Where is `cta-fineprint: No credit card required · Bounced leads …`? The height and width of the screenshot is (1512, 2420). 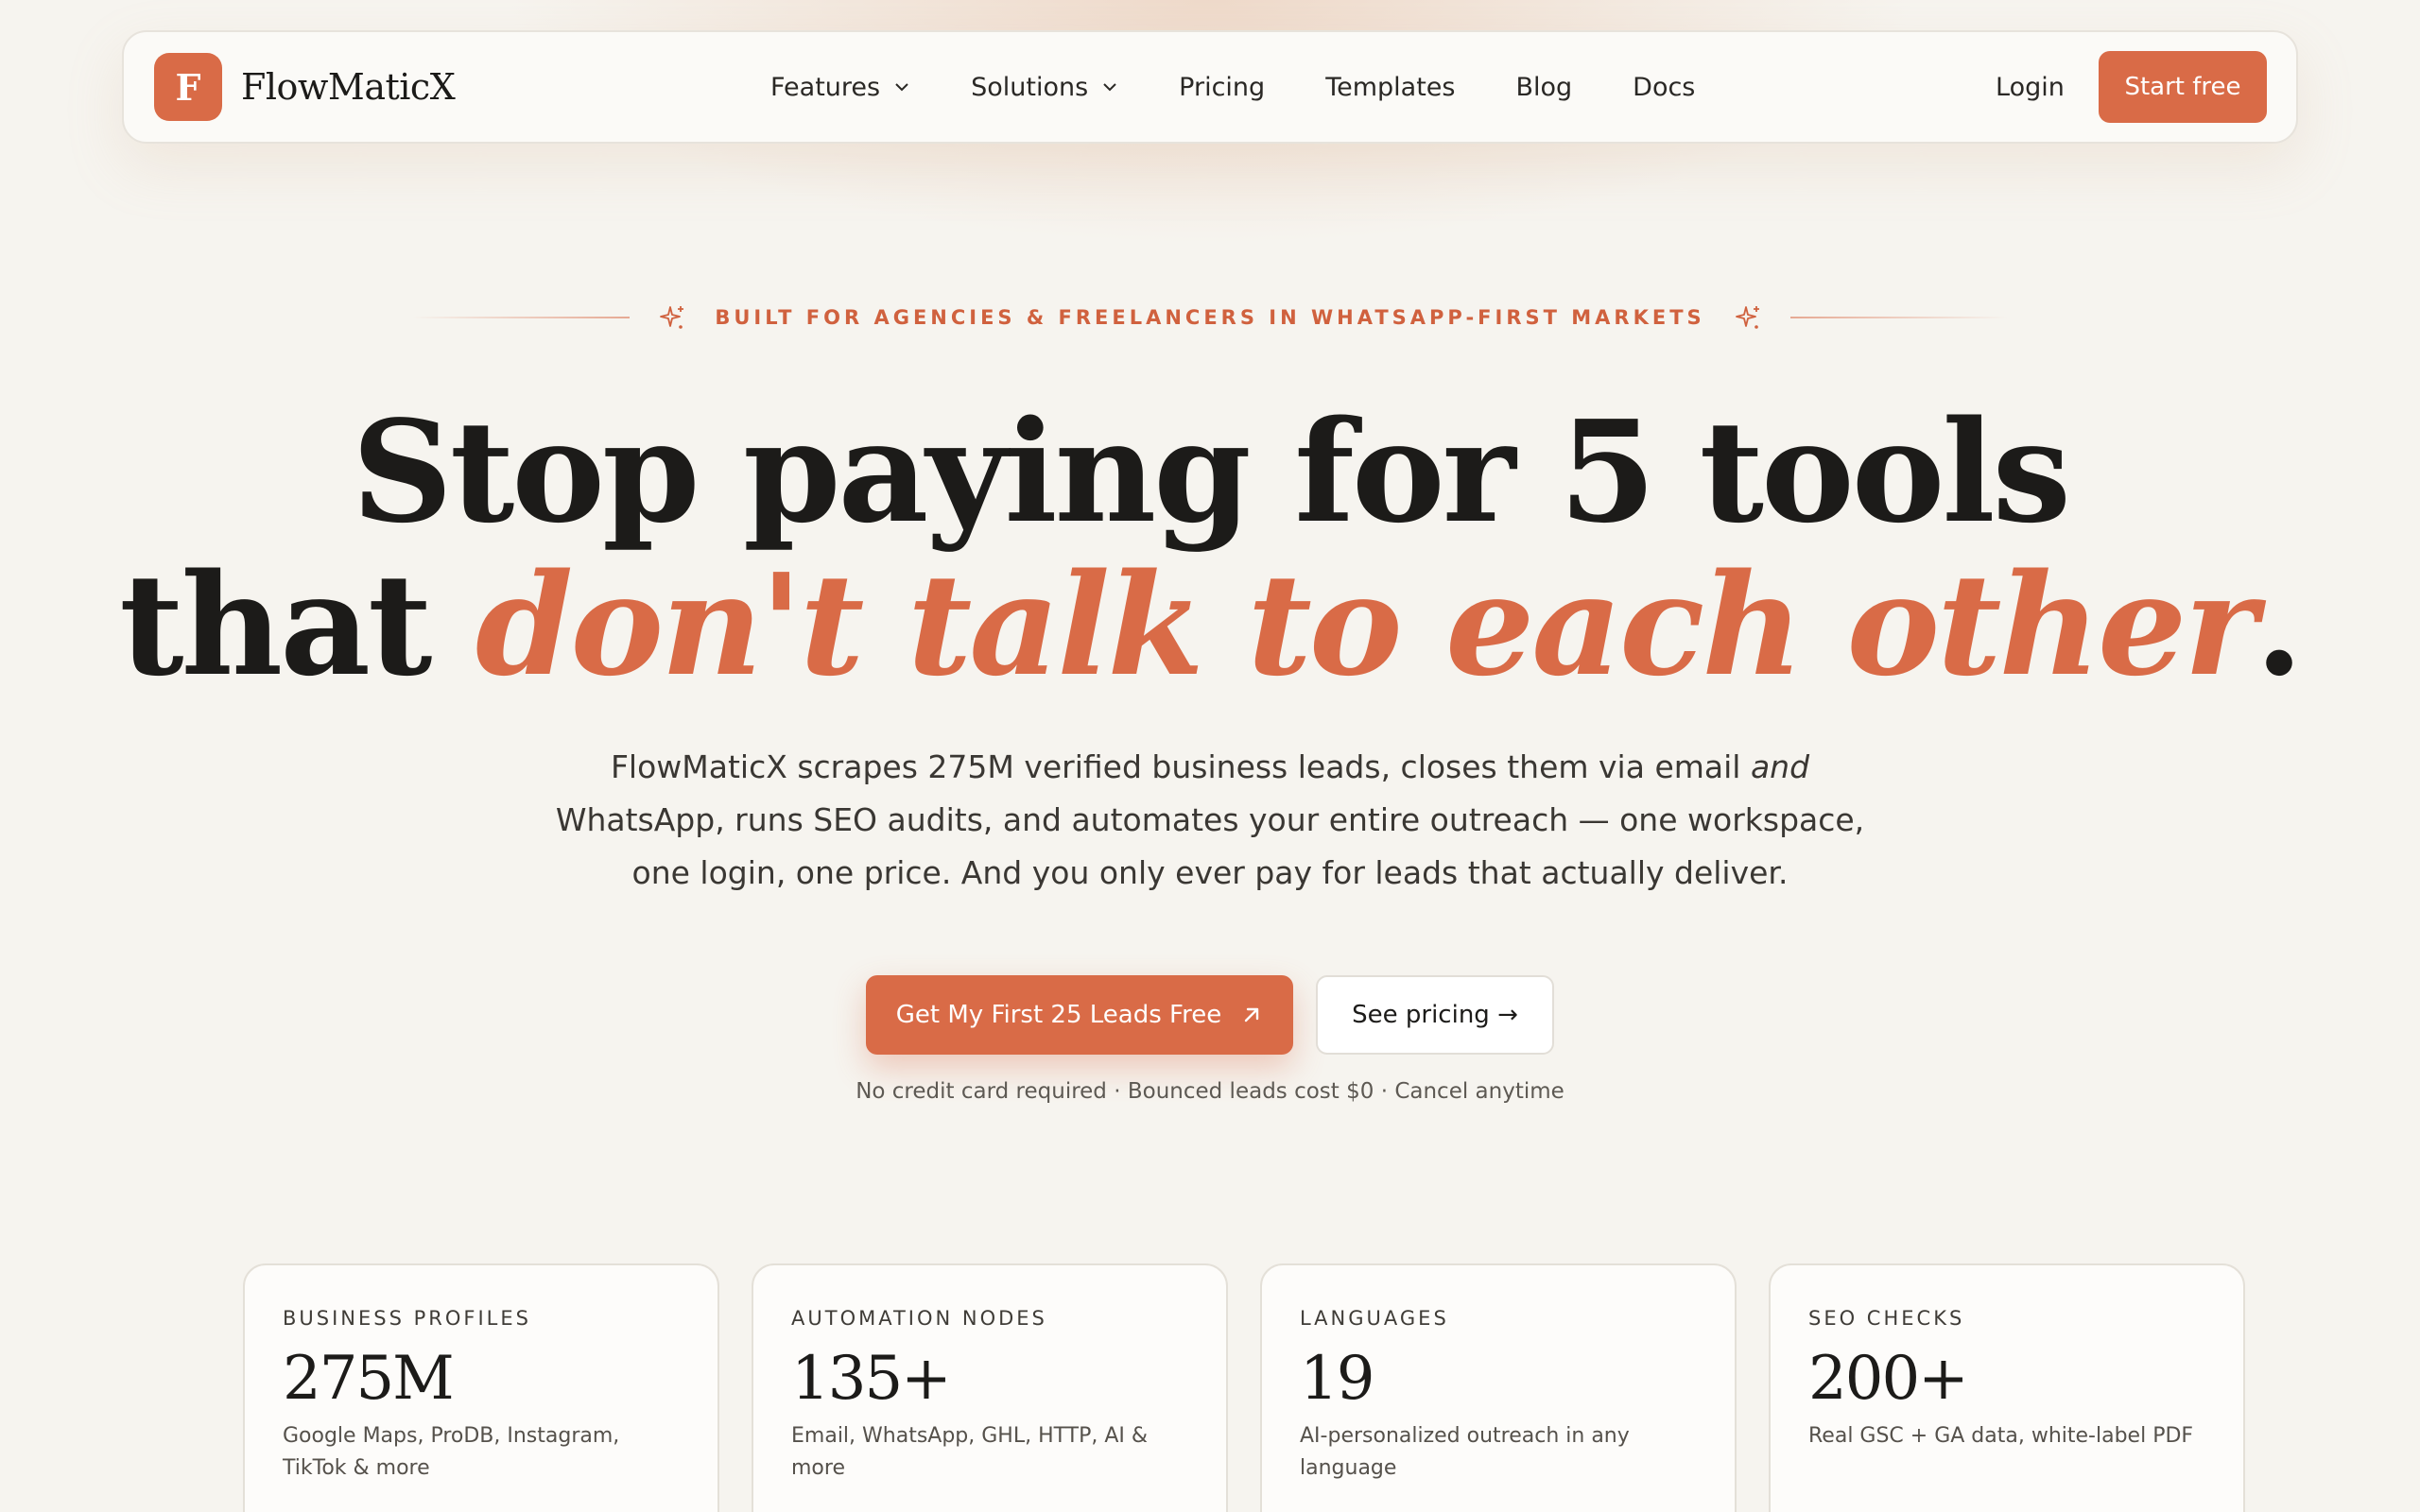 cta-fineprint: No credit card required · Bounced leads … is located at coordinates (1210, 1091).